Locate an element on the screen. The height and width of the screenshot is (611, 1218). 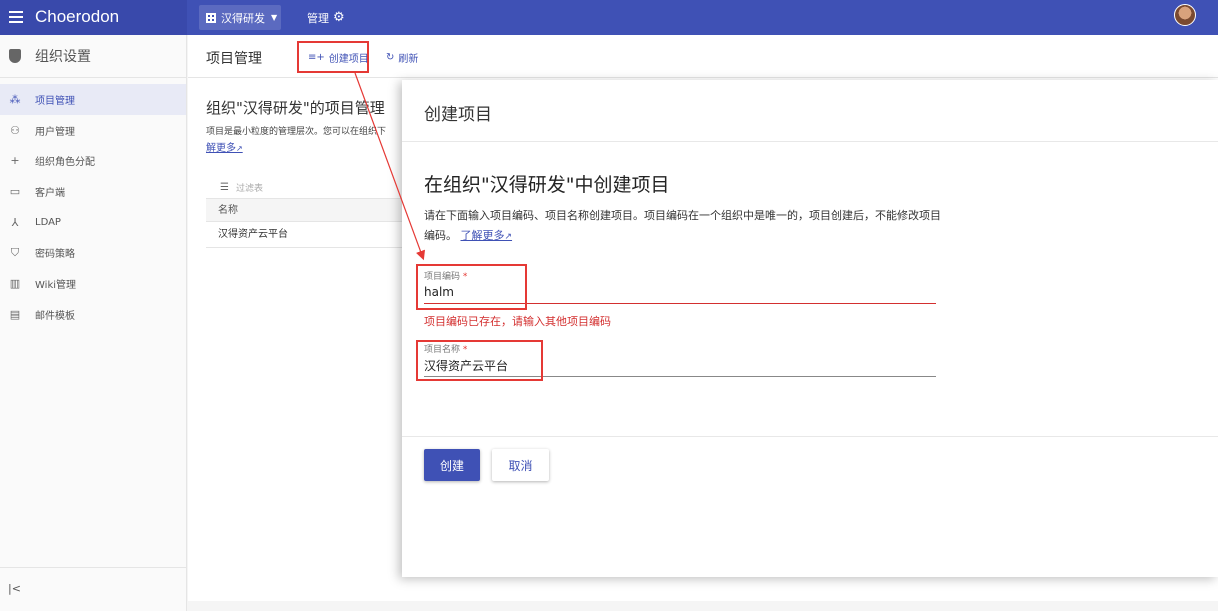
create-project-button: ≡+ 创建项目 is located at coordinates (338, 57).